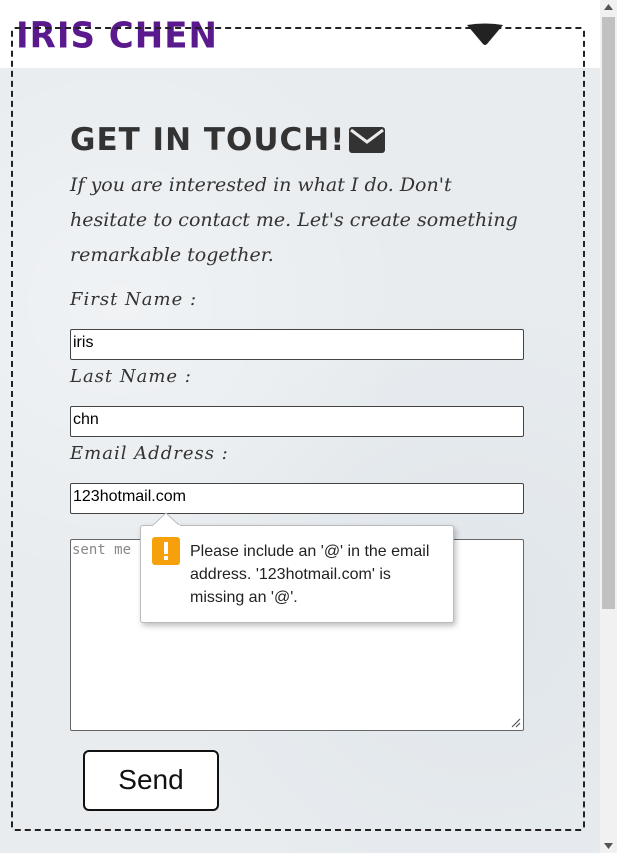 Image resolution: width=617 pixels, height=853 pixels. What do you see at coordinates (516, 723) in the screenshot?
I see `resize-handle-icon` at bounding box center [516, 723].